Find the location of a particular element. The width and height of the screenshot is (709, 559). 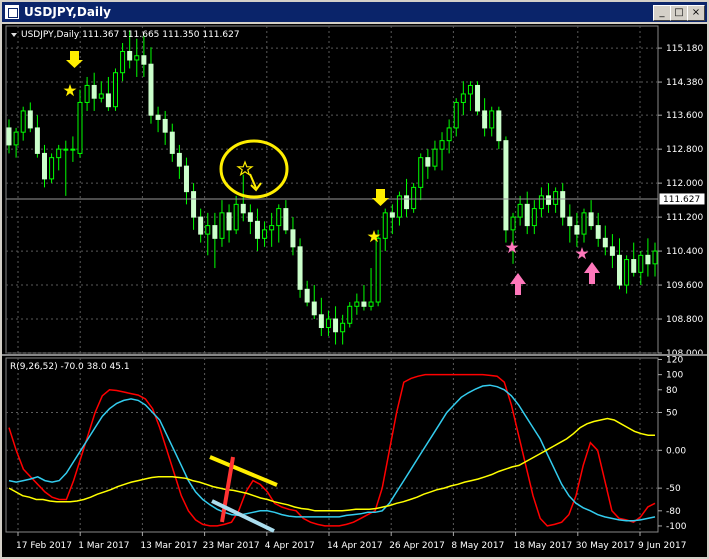

price-tick-label: 114.380 is located at coordinates (684, 83).